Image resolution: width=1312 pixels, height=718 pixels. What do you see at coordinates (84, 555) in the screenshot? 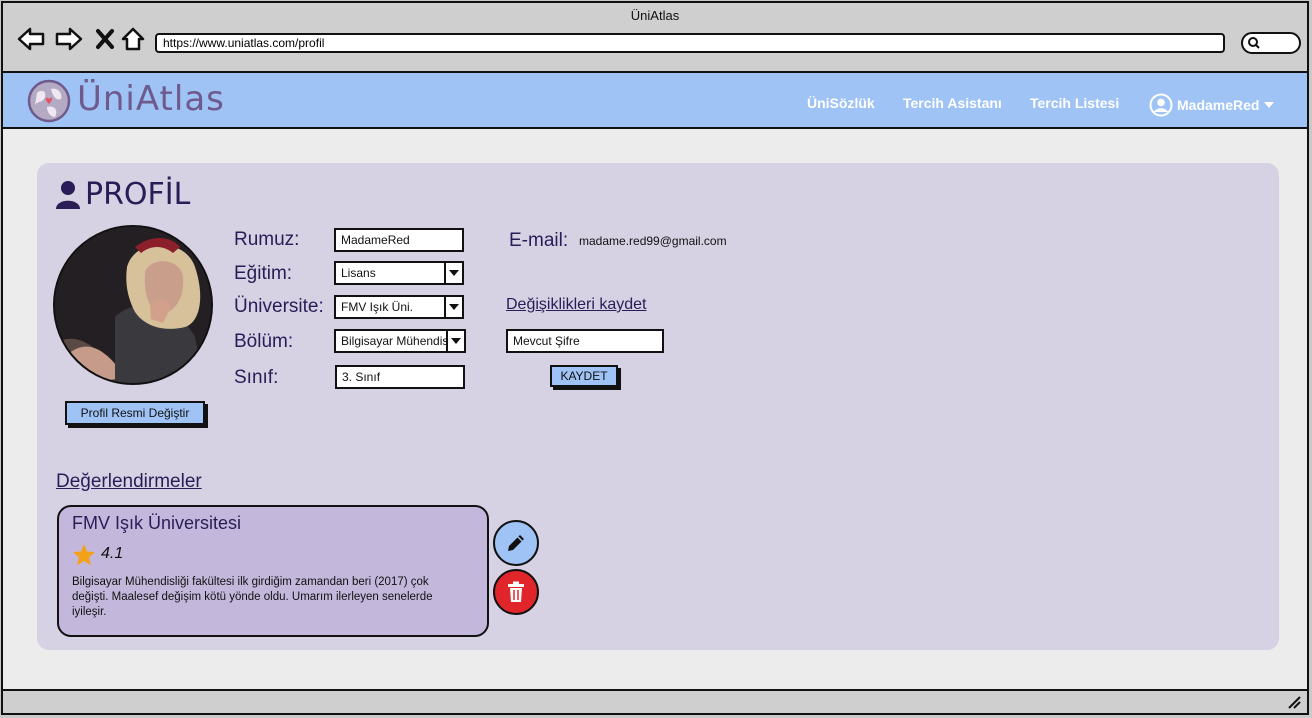
I see `star-icon` at bounding box center [84, 555].